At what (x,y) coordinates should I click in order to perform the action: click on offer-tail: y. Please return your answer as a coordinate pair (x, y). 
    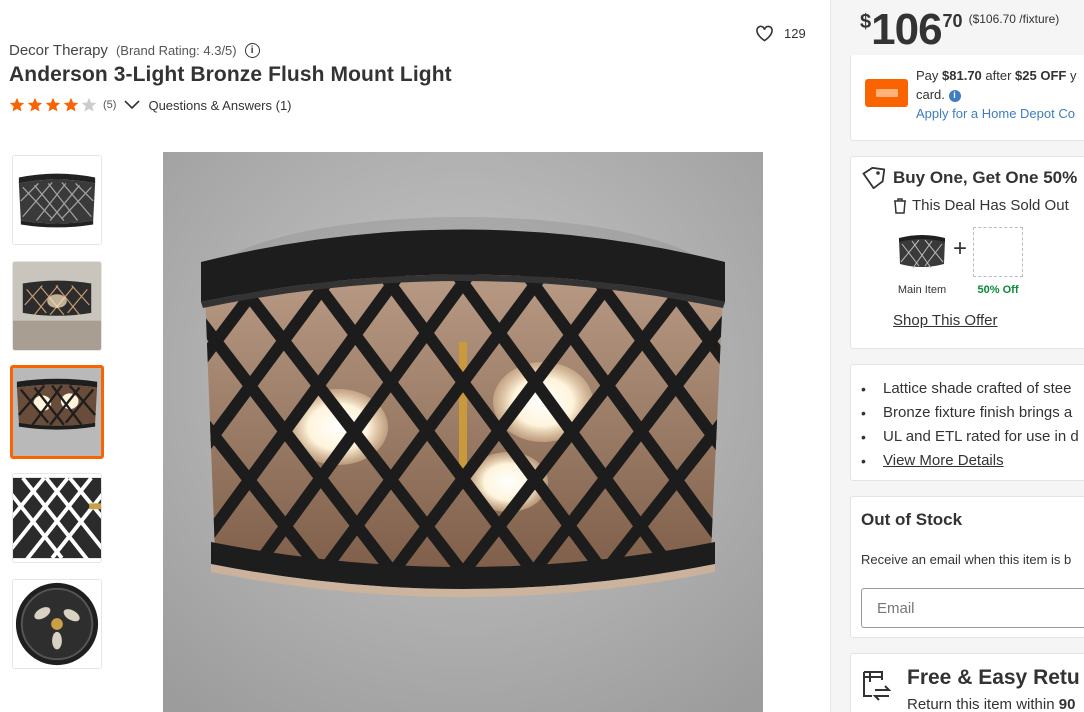
    Looking at the image, I should click on (1071, 75).